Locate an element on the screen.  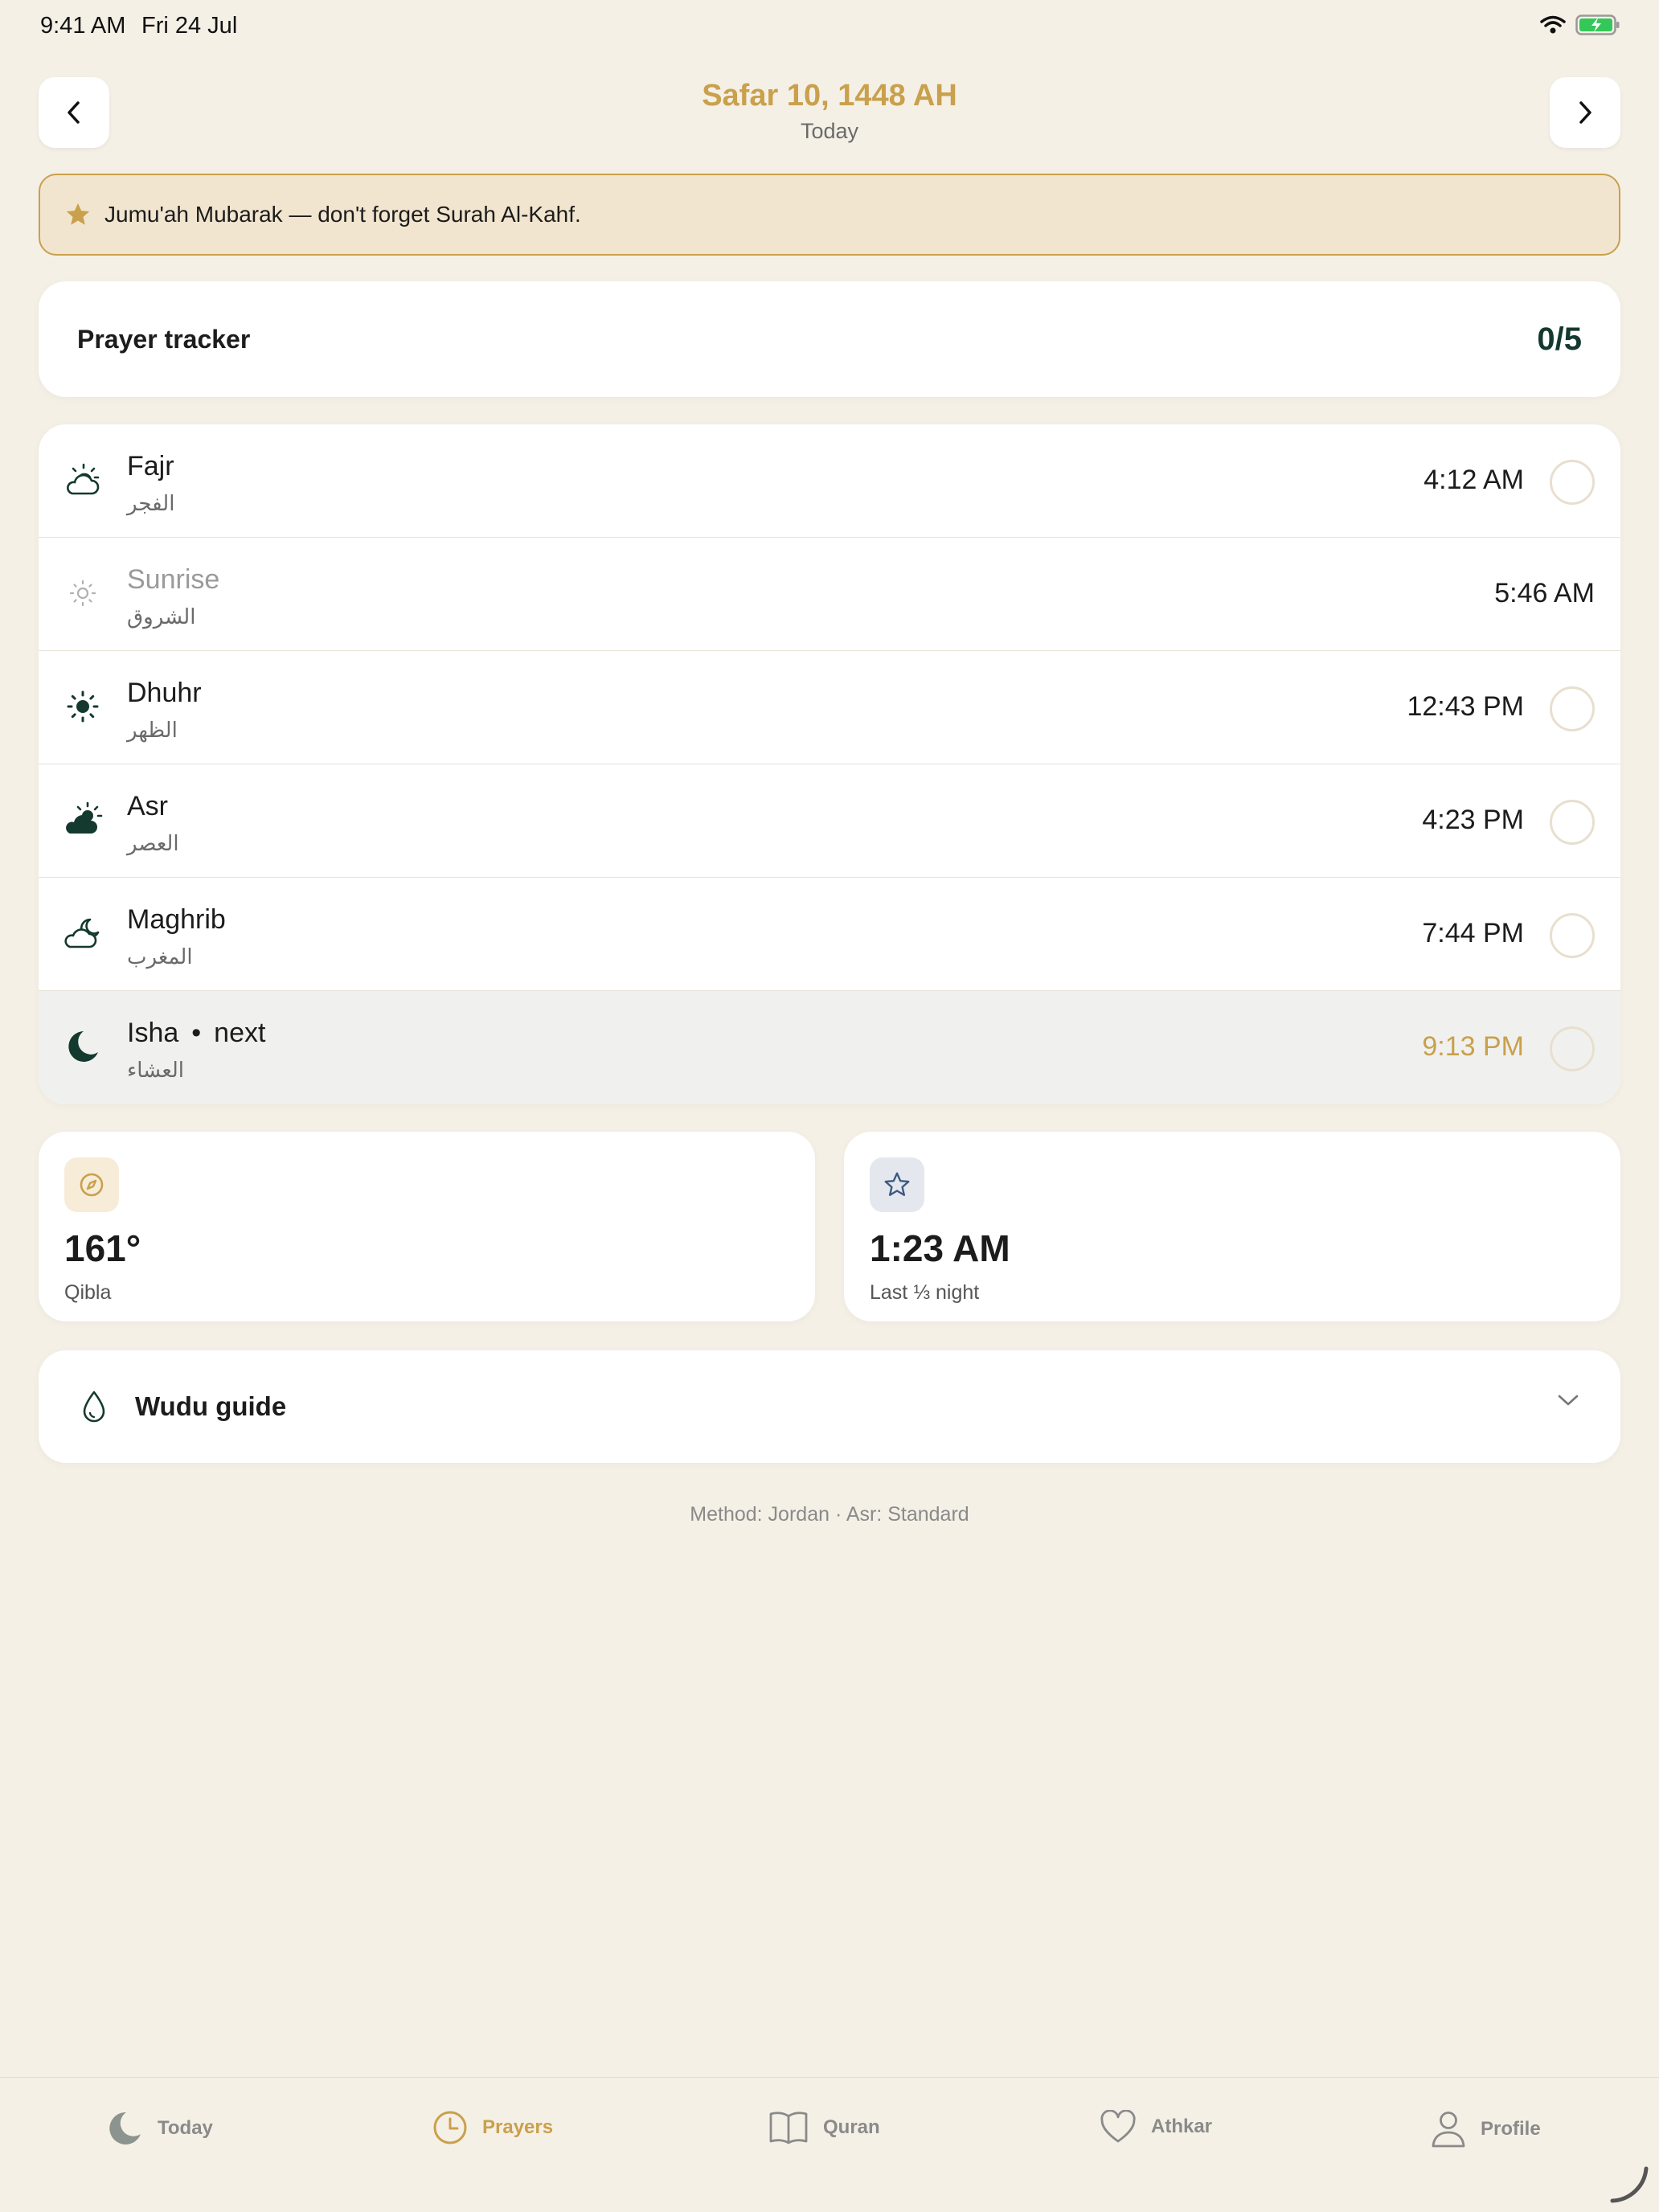
water-drop-icon is located at coordinates (94, 1407).